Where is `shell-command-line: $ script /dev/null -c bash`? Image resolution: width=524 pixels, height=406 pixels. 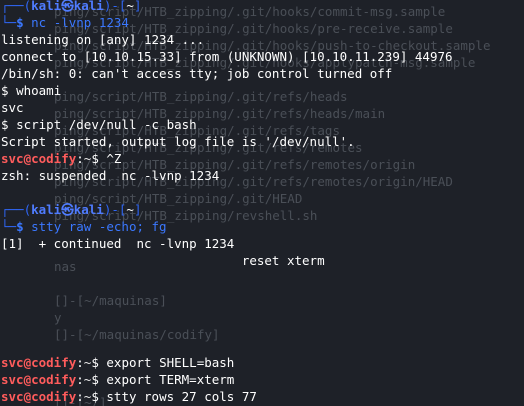 shell-command-line: $ script /dev/null -c bash is located at coordinates (262, 124).